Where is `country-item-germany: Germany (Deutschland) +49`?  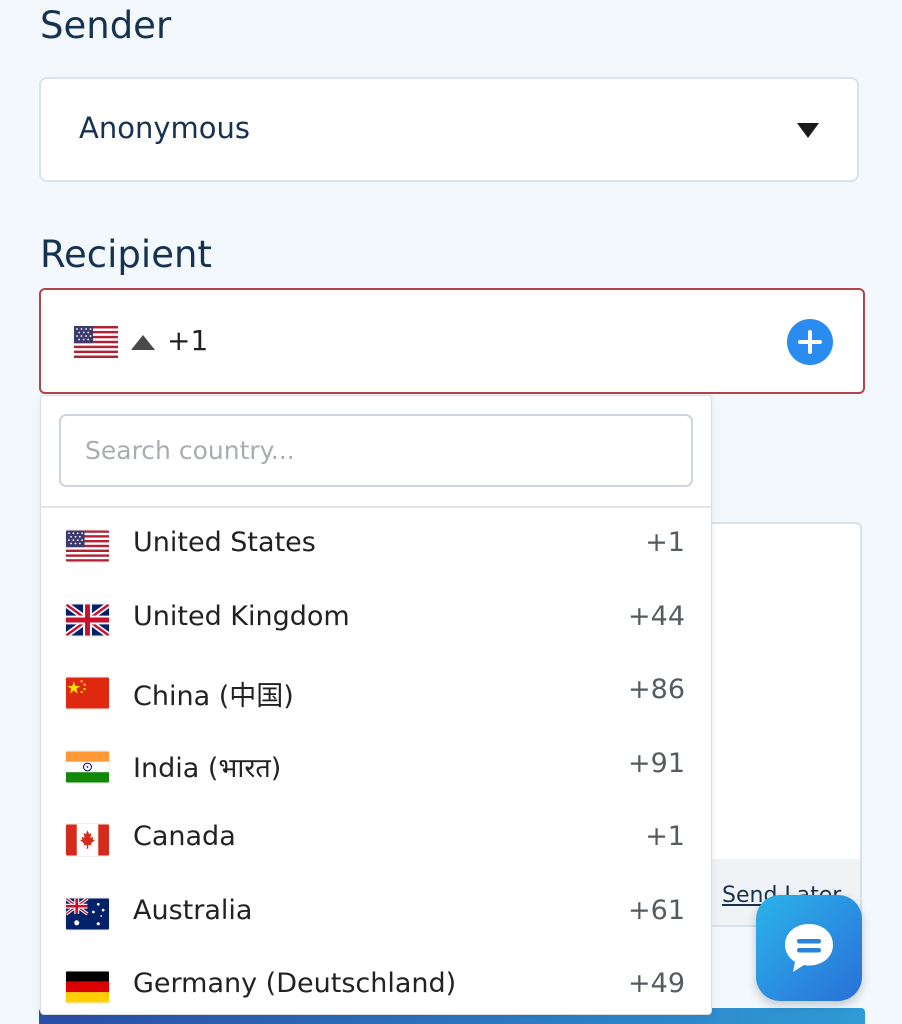
country-item-germany: Germany (Deutschland) +49 is located at coordinates (376, 982).